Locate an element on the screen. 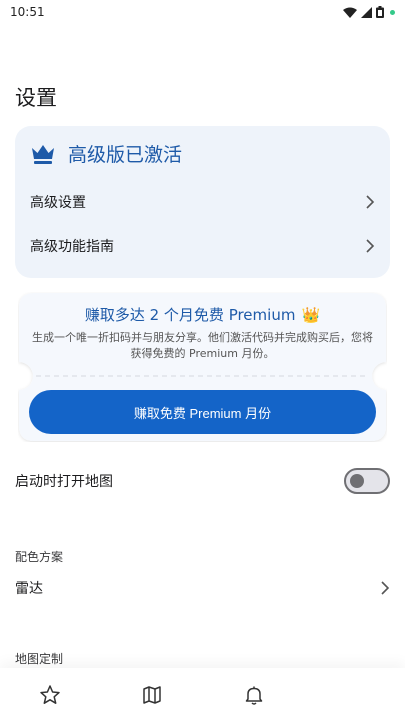  wifi-icon is located at coordinates (350, 12).